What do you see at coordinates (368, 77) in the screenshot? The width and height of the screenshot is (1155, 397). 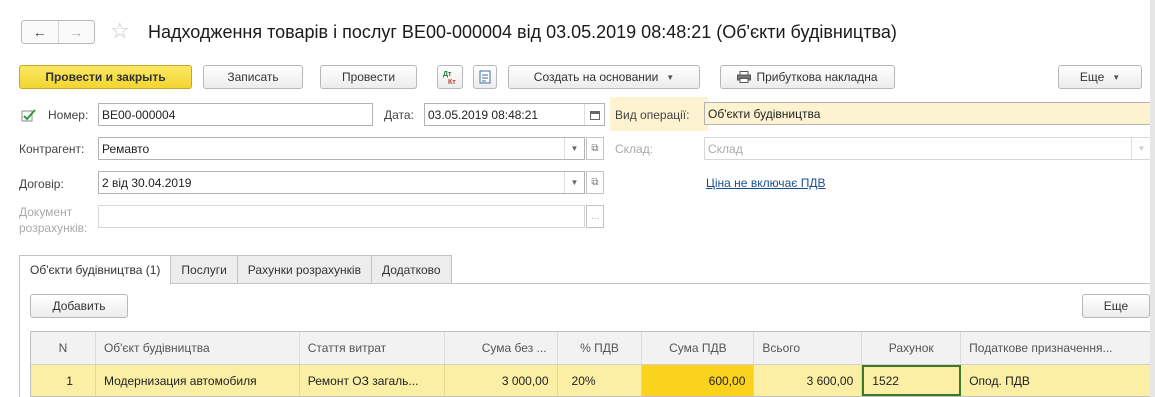 I see `post-button: Провести` at bounding box center [368, 77].